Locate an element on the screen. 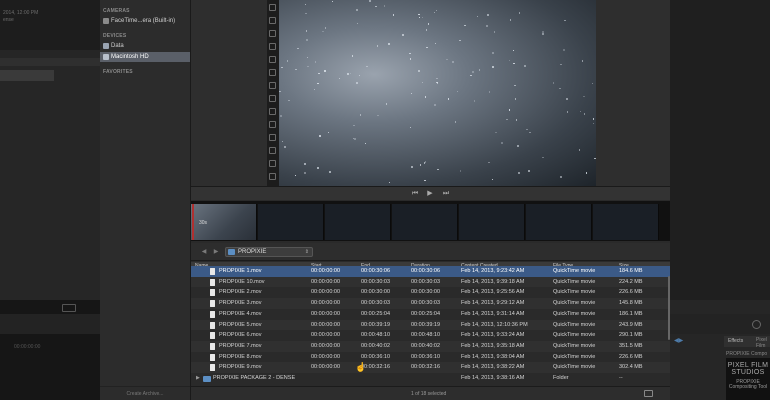 The image size is (770, 400). effects-tab2: Pixel Film is located at coordinates (763, 343).